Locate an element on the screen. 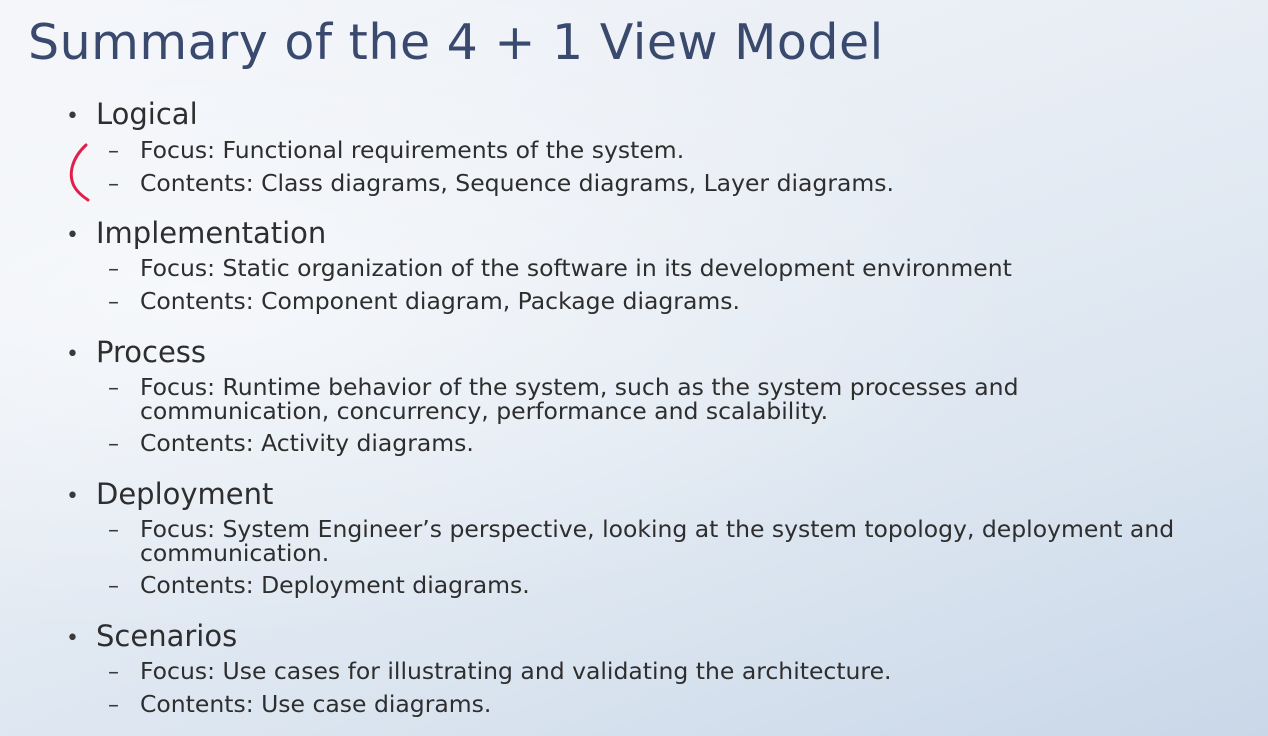 The image size is (1268, 736). process-contents: Contents: Activity diagrams. is located at coordinates (307, 443).